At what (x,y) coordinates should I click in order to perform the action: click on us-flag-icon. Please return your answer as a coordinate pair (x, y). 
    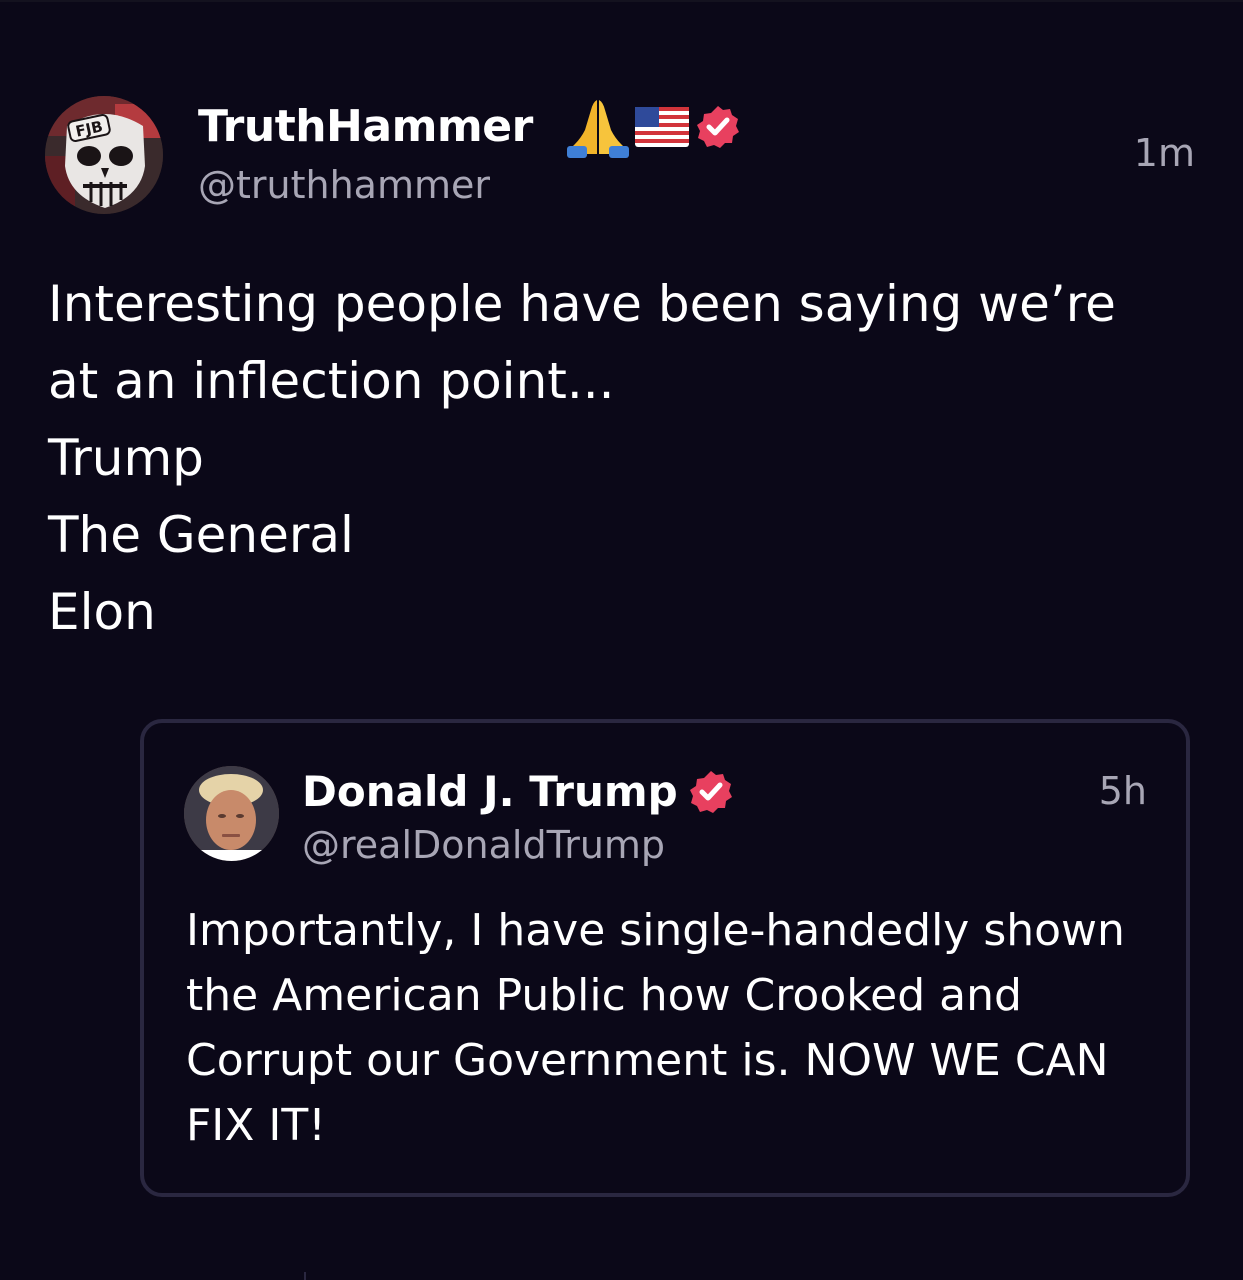
    Looking at the image, I should click on (662, 127).